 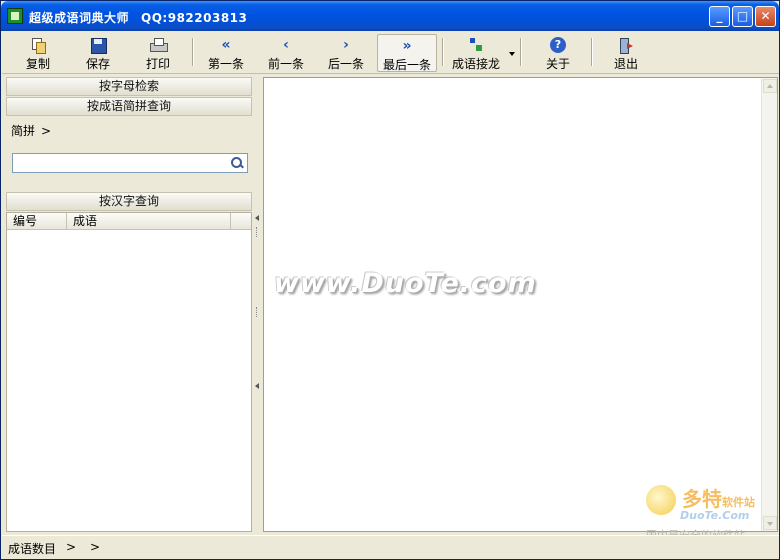 What do you see at coordinates (345, 64) in the screenshot?
I see `next-record-label: 后一条` at bounding box center [345, 64].